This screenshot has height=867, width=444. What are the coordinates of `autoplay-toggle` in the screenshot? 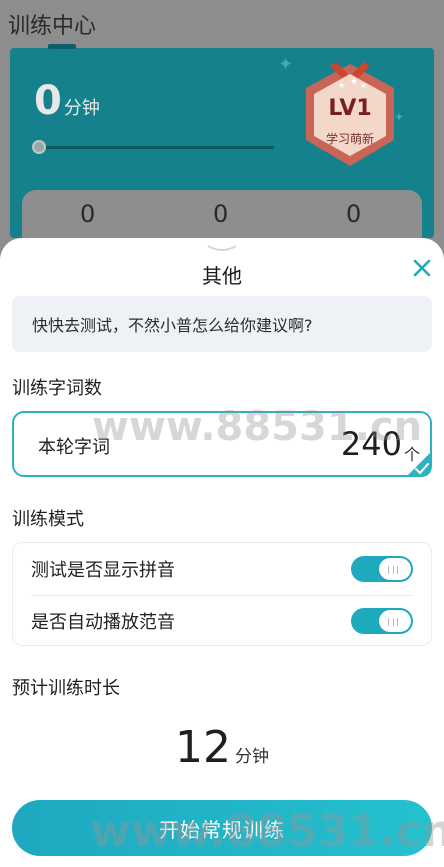 It's located at (382, 621).